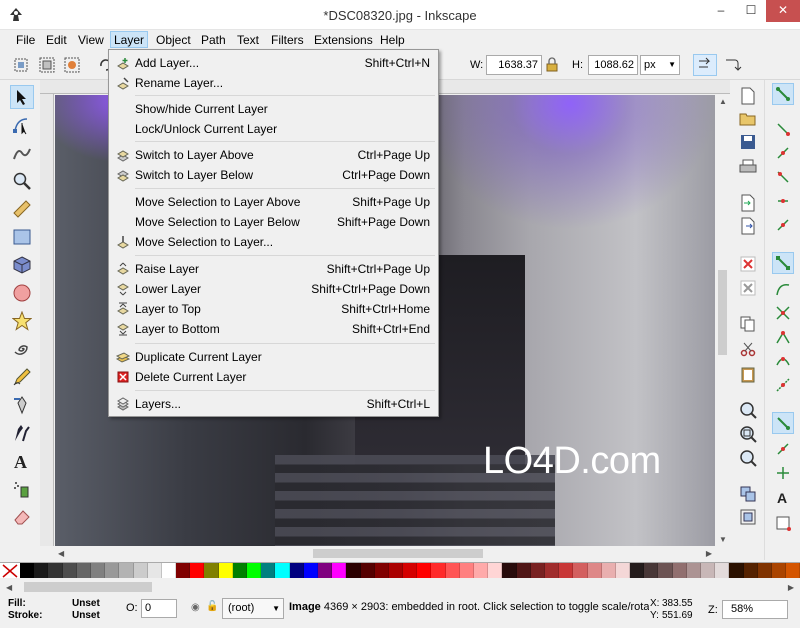 Image resolution: width=800 pixels, height=628 pixels. What do you see at coordinates (723, 101) in the screenshot?
I see `scroll-up-arrow-icon: ▲` at bounding box center [723, 101].